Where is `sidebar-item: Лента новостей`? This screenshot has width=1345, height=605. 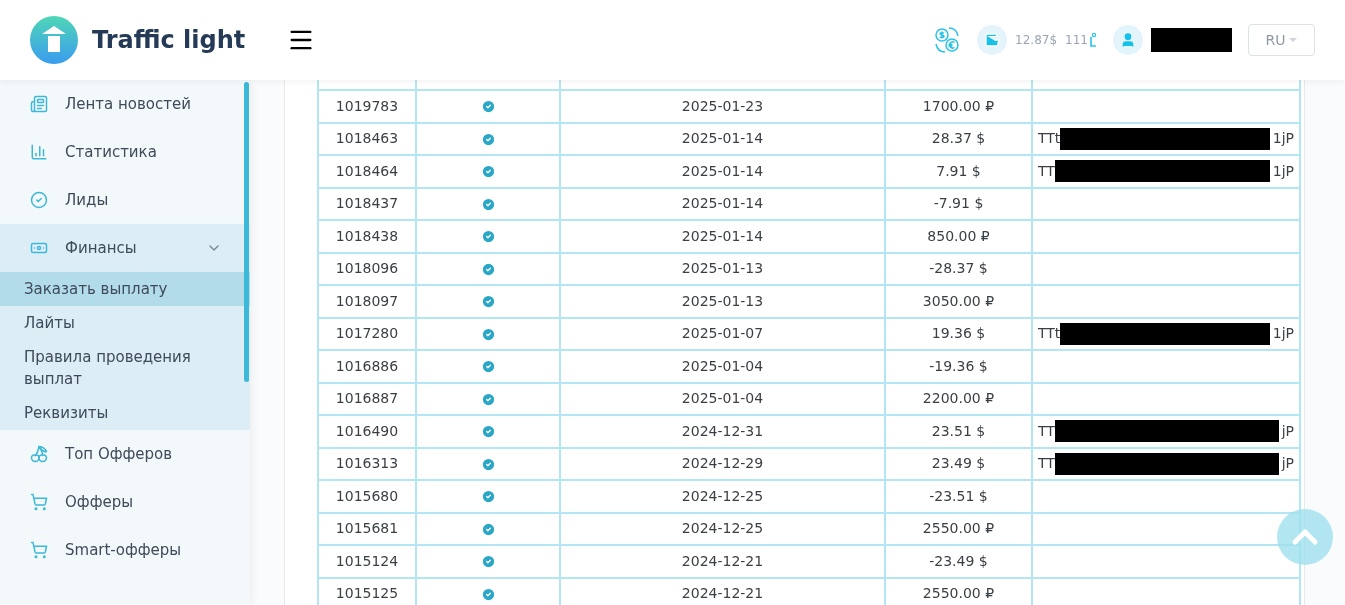
sidebar-item: Лента новостей is located at coordinates (125, 104).